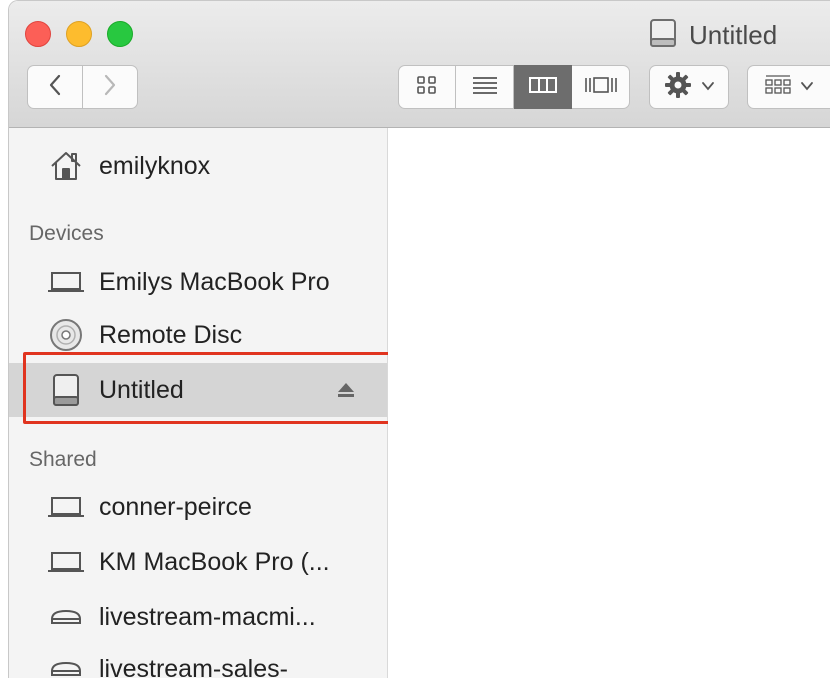  I want to click on column-view-button, so click(543, 87).